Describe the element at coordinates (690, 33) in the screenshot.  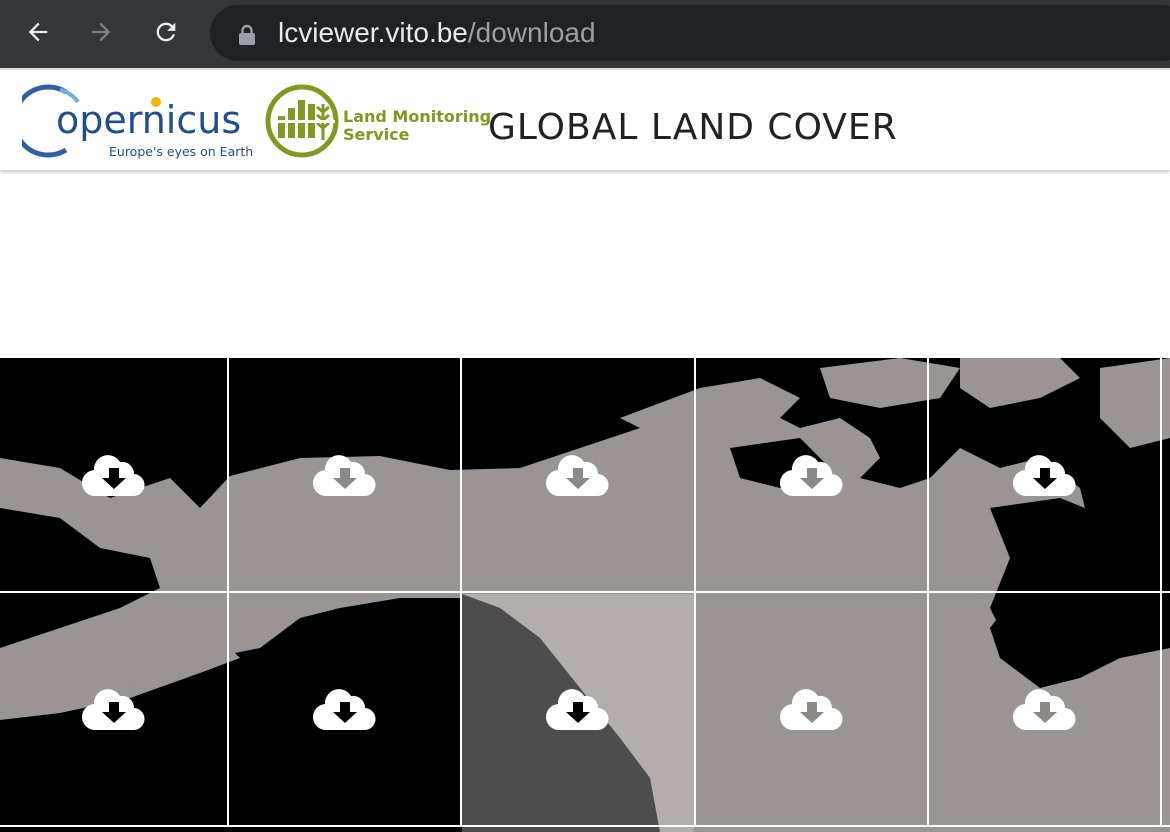
I see `address-bar: lcviewer.vito.be/download` at that location.